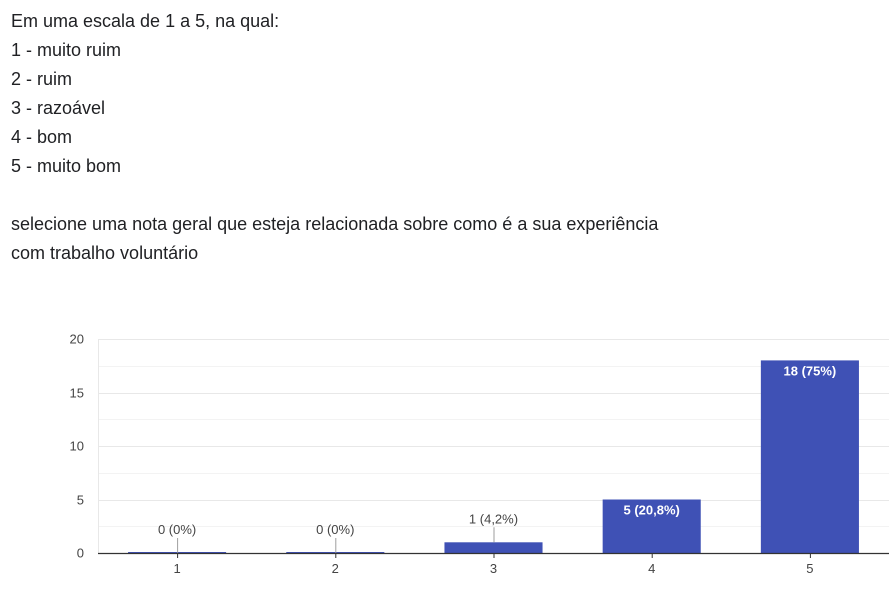 The width and height of the screenshot is (889, 591). What do you see at coordinates (80, 500) in the screenshot?
I see `y-tick-label: 5` at bounding box center [80, 500].